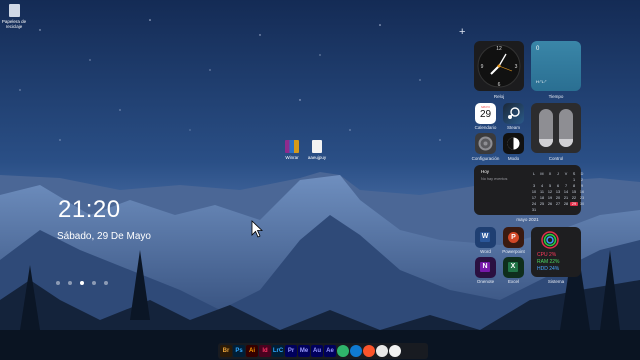  Describe the element at coordinates (574, 180) in the screenshot. I see `calendar-day-cell: 1` at that location.